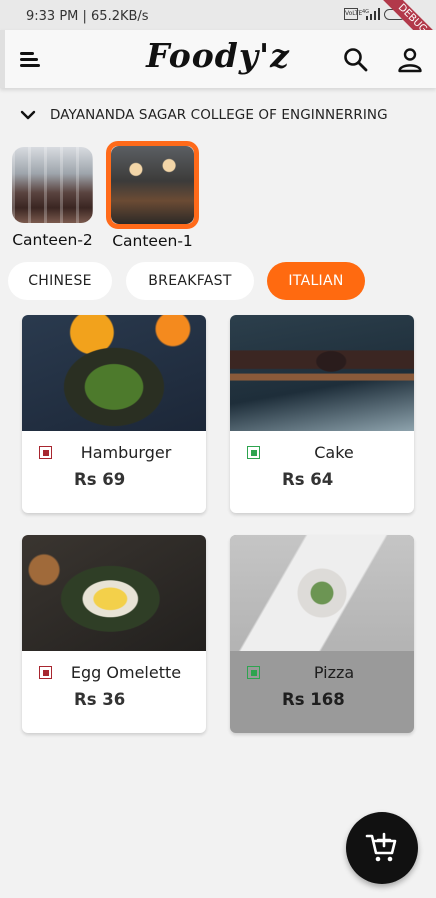 The image size is (436, 898). What do you see at coordinates (353, 14) in the screenshot?
I see `volte-icon: VoLTE` at bounding box center [353, 14].